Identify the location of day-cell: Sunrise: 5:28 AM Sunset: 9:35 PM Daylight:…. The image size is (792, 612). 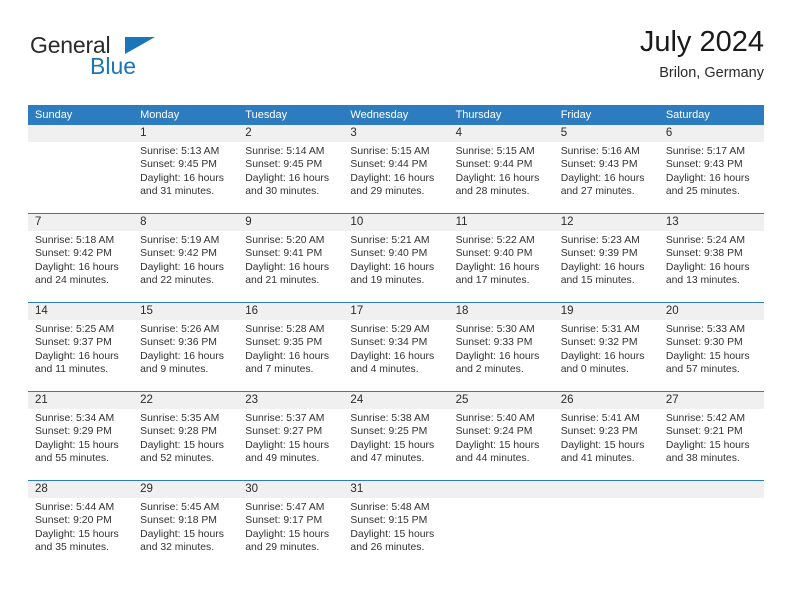
(290, 355).